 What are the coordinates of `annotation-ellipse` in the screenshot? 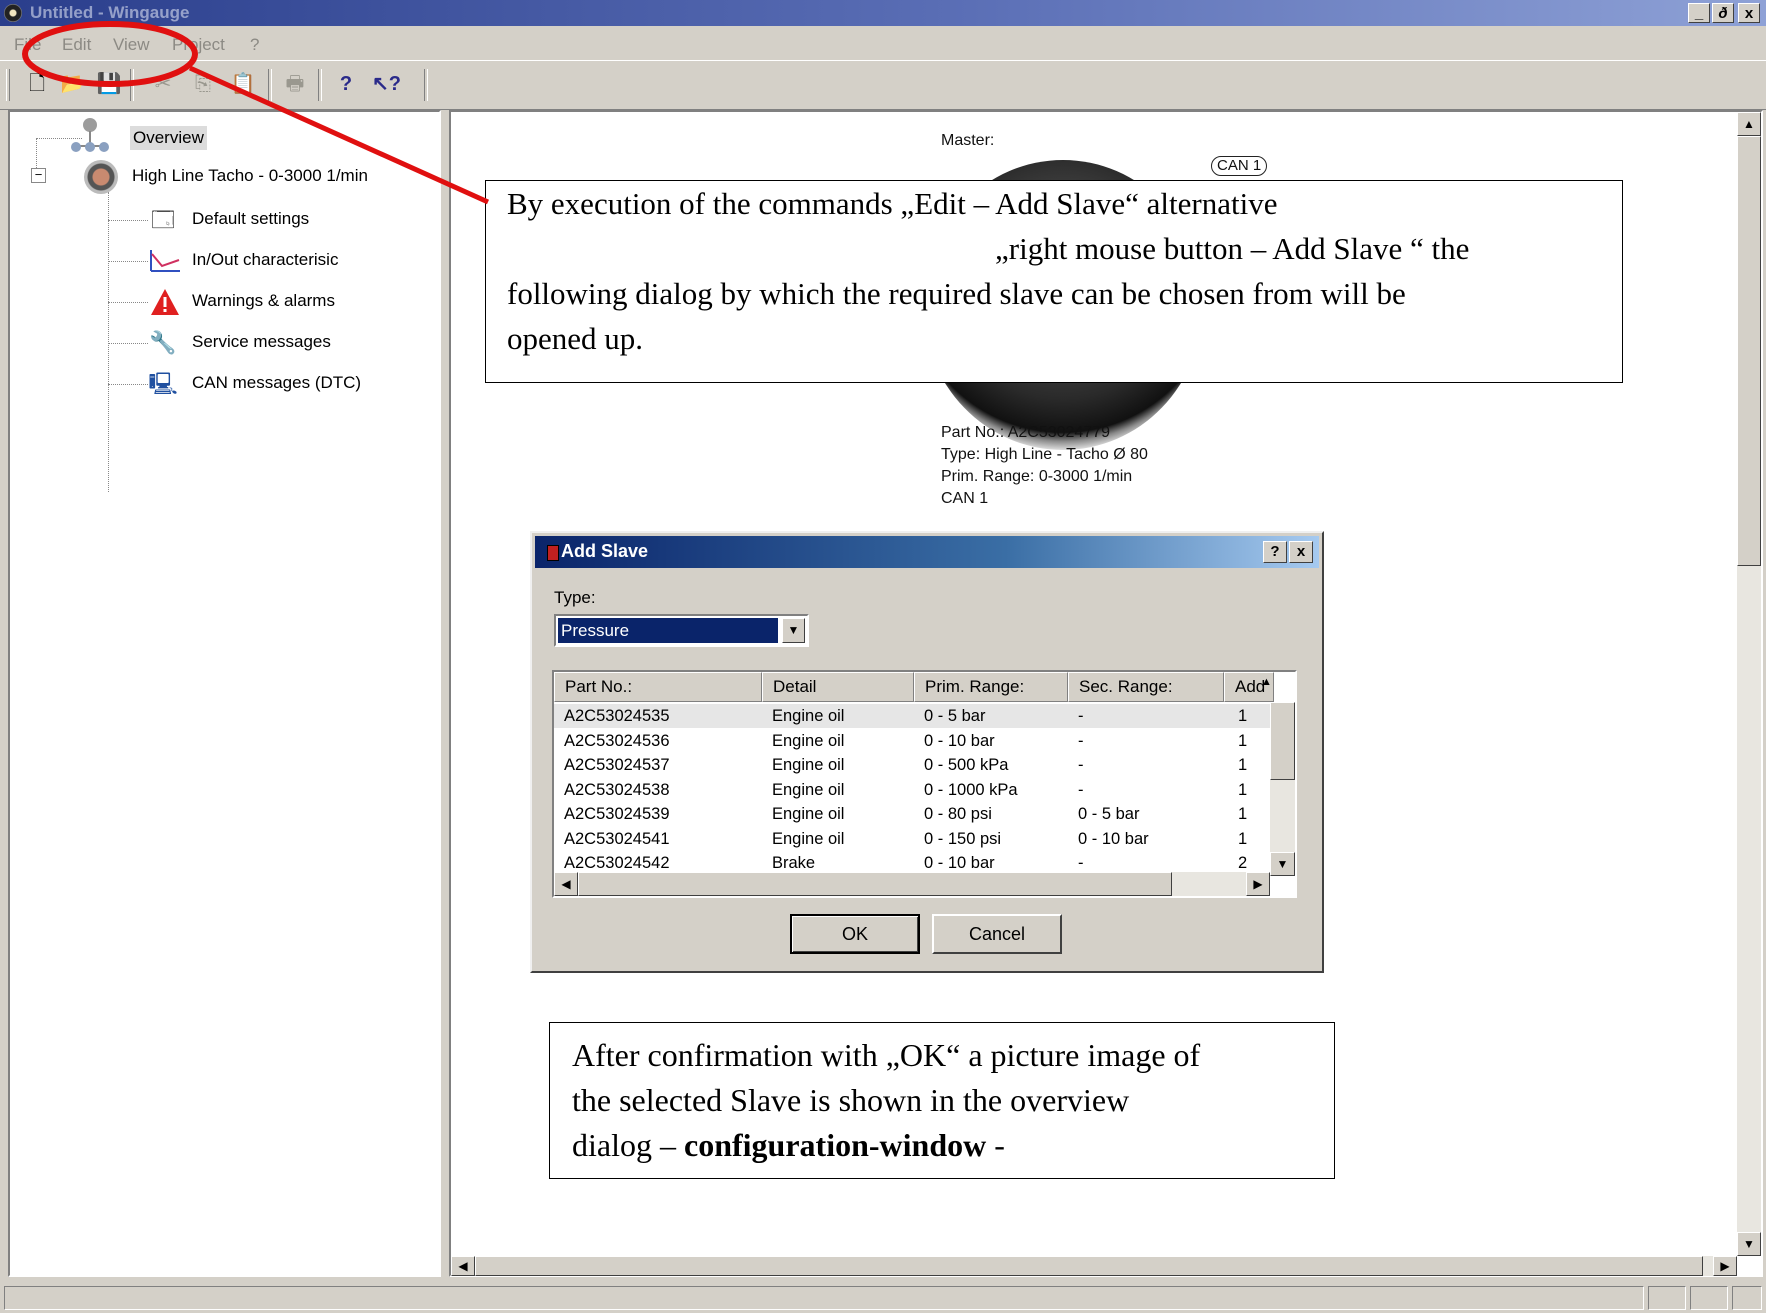 It's located at (110, 54).